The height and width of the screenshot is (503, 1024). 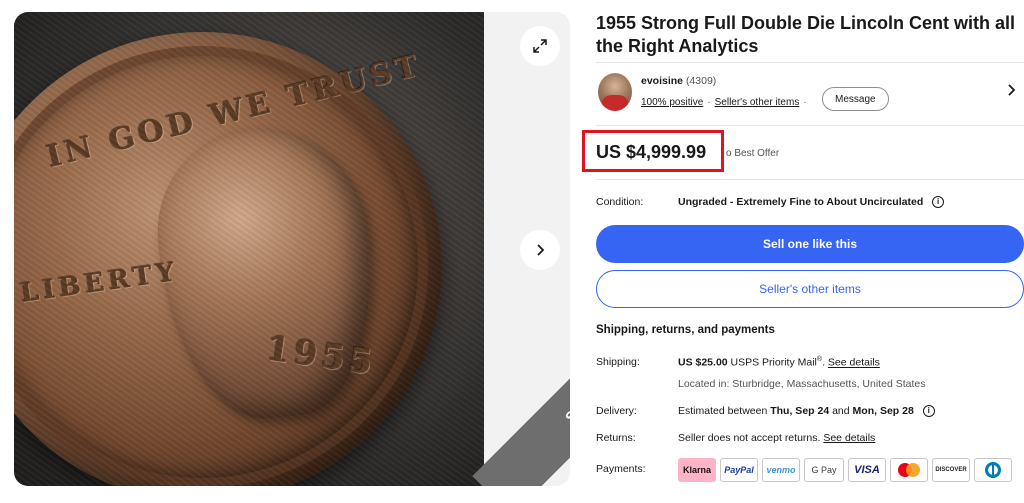 What do you see at coordinates (662, 81) in the screenshot?
I see `seller-name: evoisine` at bounding box center [662, 81].